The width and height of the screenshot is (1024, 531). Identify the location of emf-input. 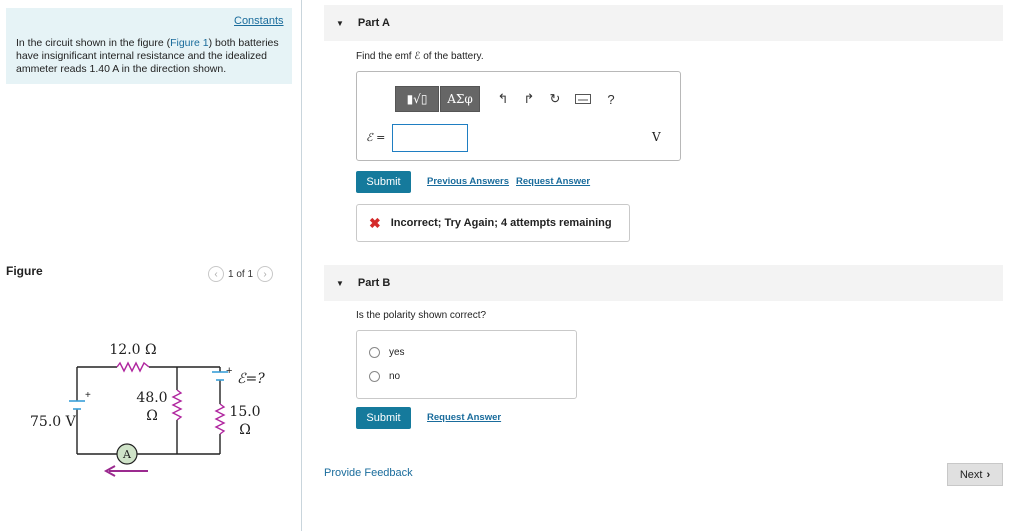
(430, 138).